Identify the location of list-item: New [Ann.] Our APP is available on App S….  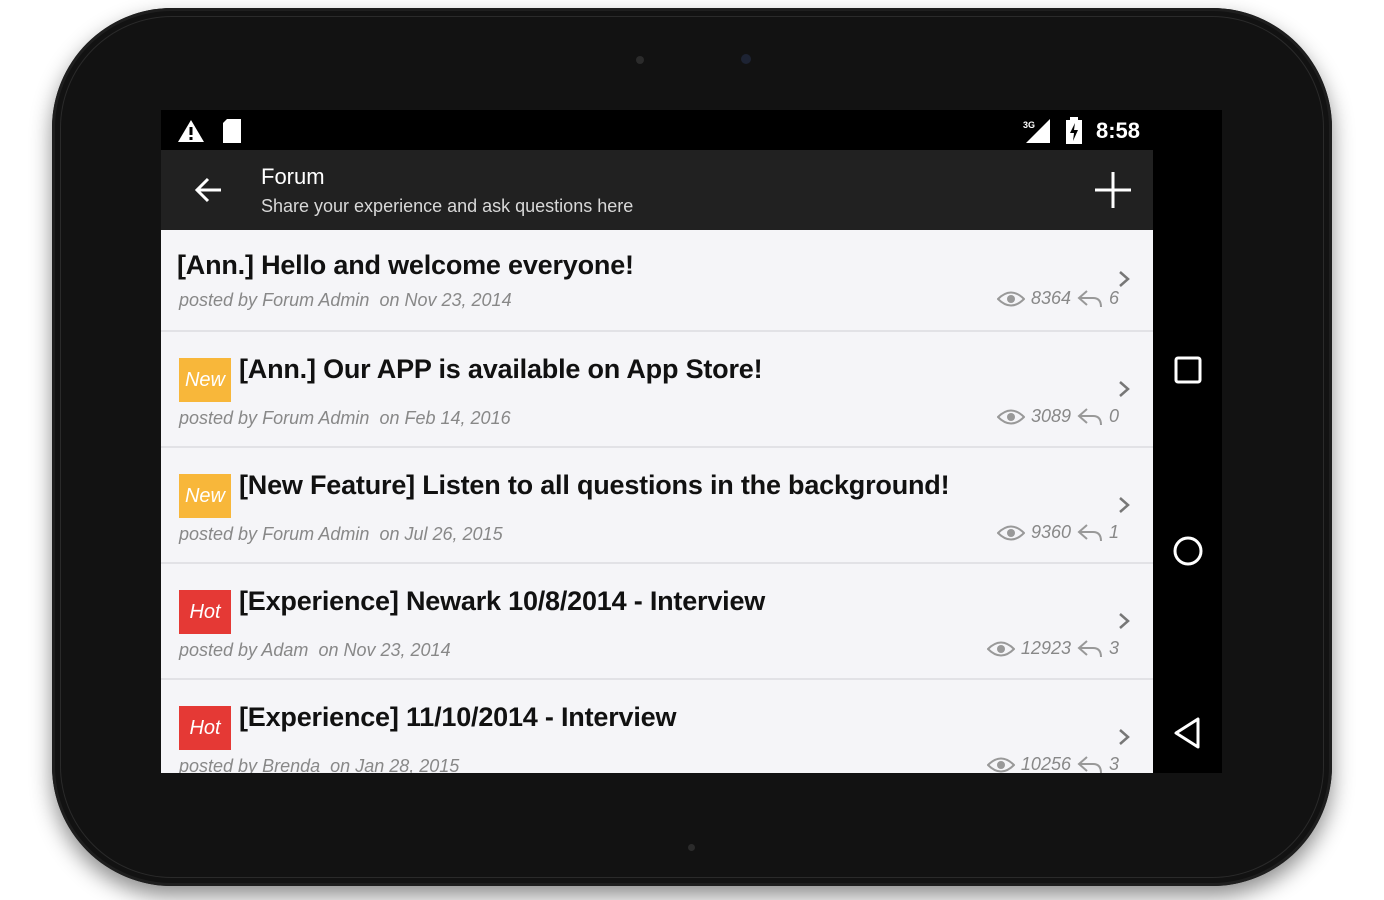
(657, 390).